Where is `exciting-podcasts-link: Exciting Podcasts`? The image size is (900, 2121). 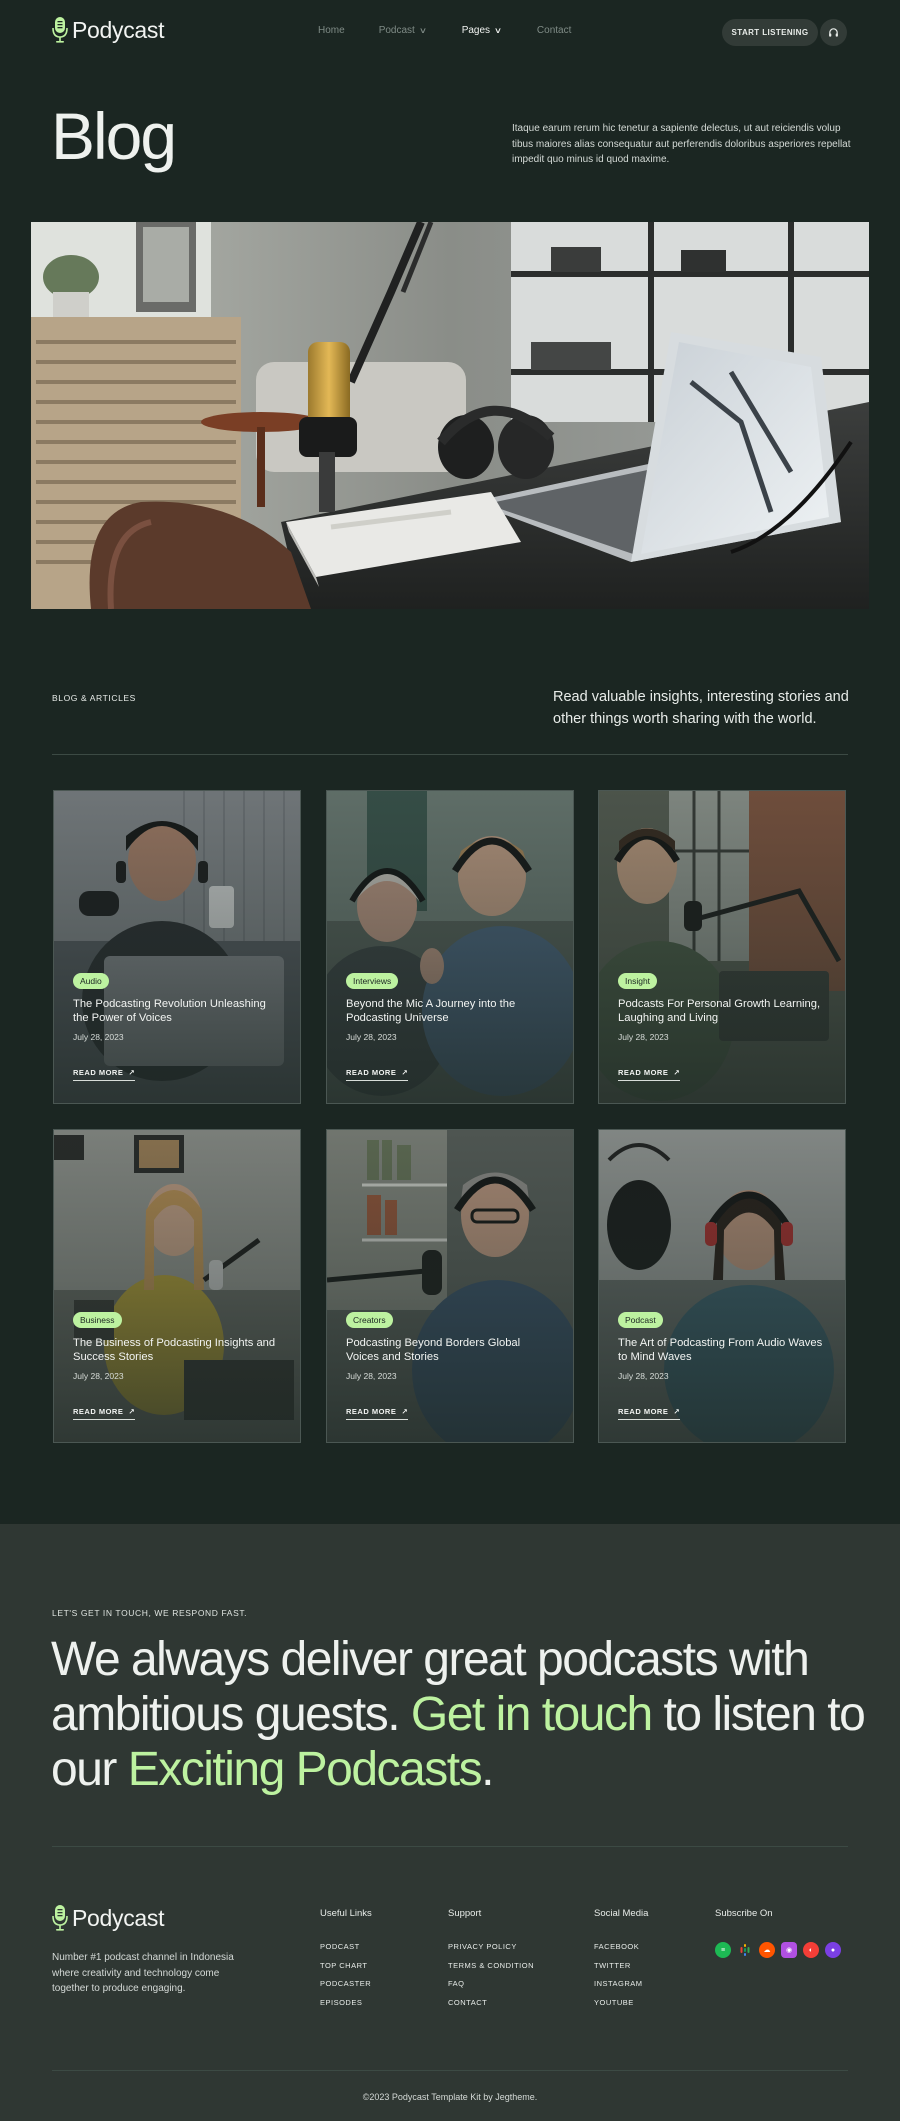 exciting-podcasts-link: Exciting Podcasts is located at coordinates (305, 1769).